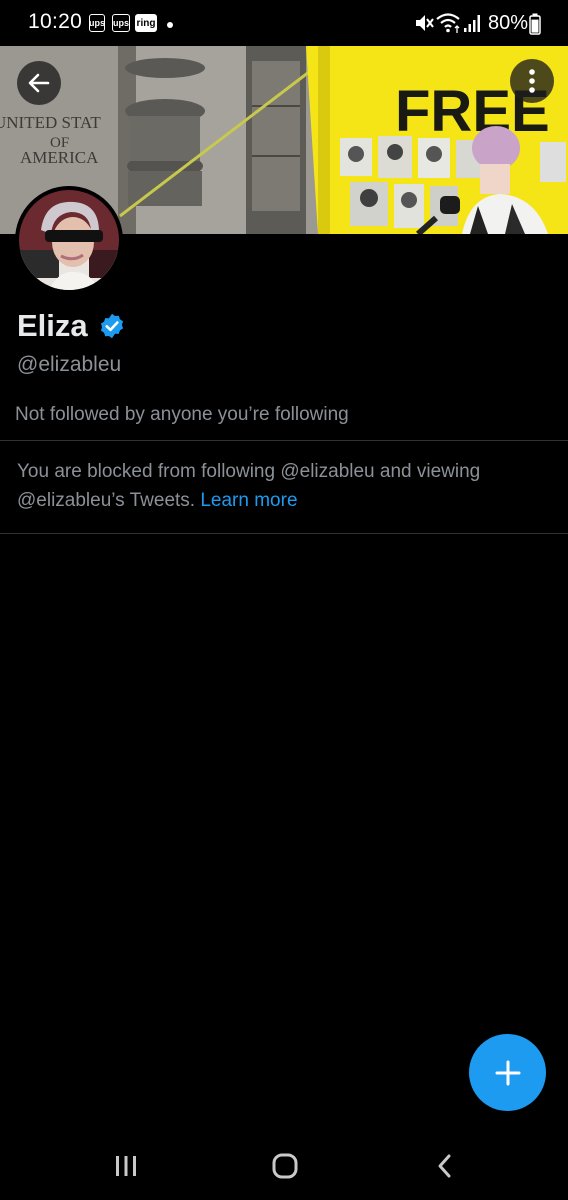  I want to click on mute-icon, so click(425, 23).